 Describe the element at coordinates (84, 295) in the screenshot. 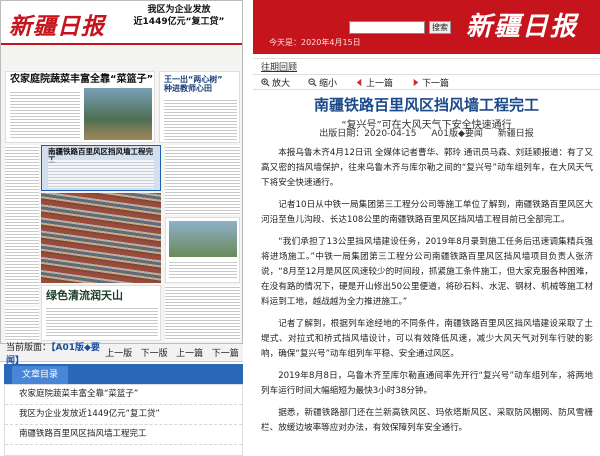

I see `paper-lower-title: 绿色清流润天山` at that location.